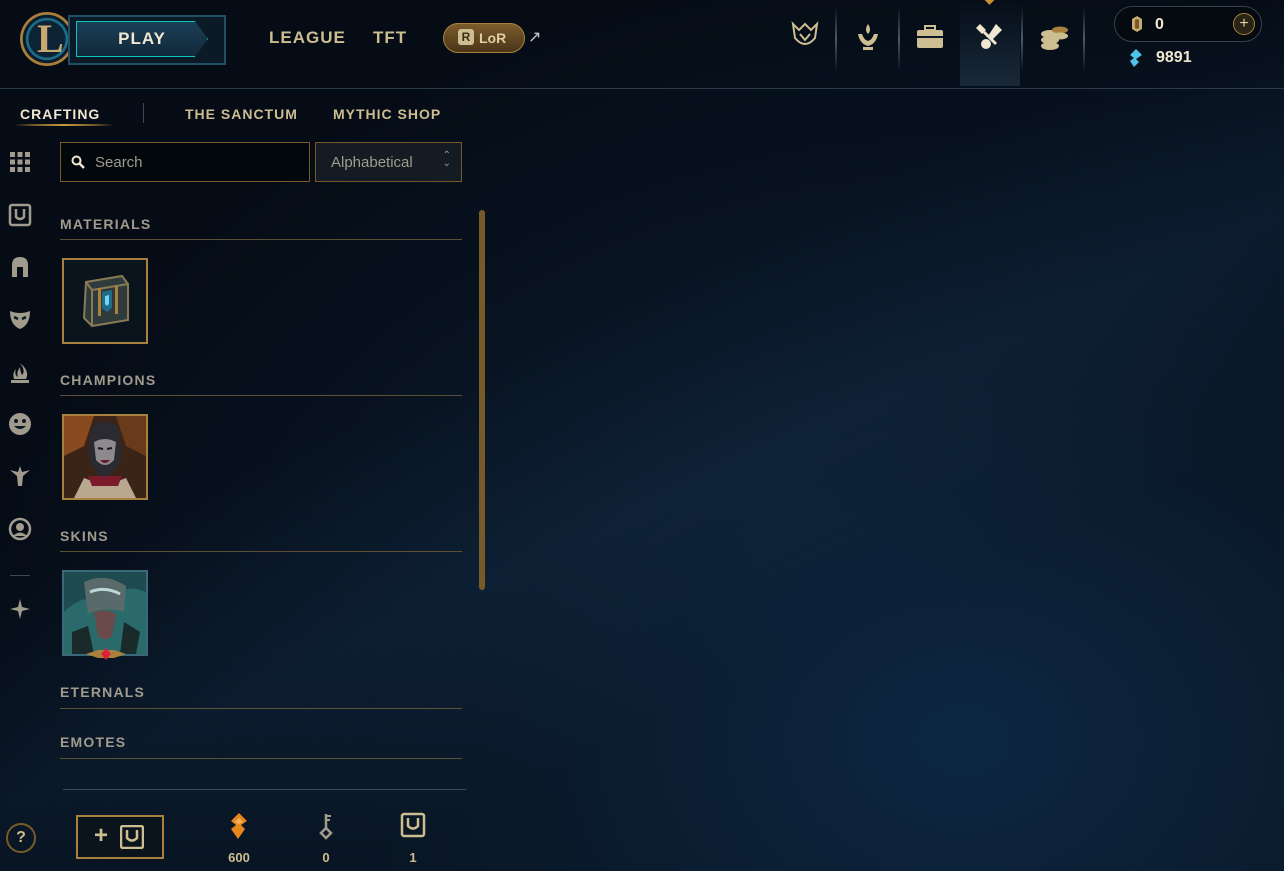  I want to click on clash-trophy-icon, so click(868, 43).